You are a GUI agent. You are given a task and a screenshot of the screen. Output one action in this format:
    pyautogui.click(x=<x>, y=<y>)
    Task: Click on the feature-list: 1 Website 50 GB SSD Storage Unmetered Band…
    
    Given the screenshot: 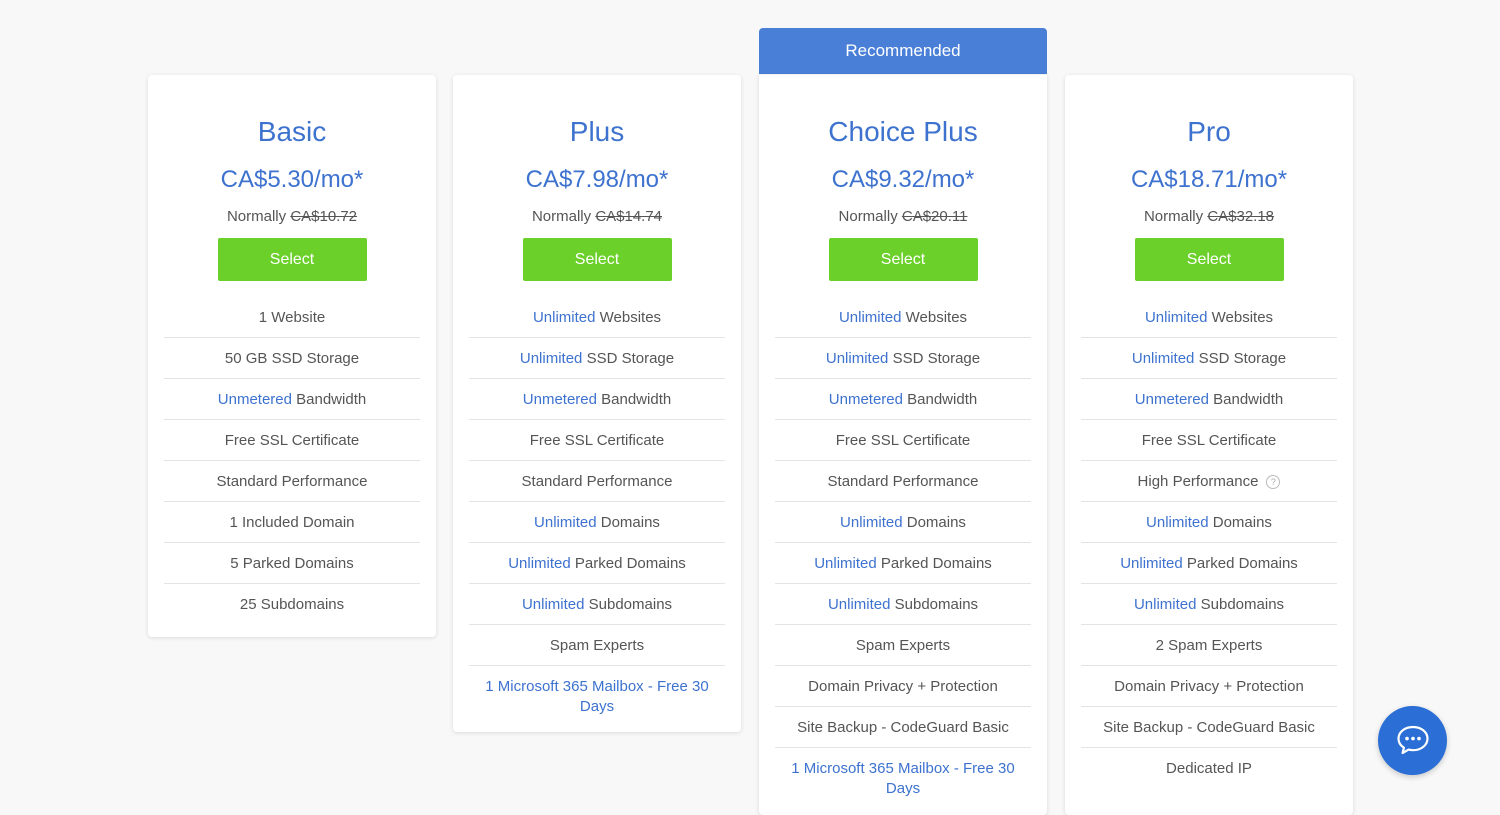 What is the action you would take?
    pyautogui.click(x=292, y=467)
    